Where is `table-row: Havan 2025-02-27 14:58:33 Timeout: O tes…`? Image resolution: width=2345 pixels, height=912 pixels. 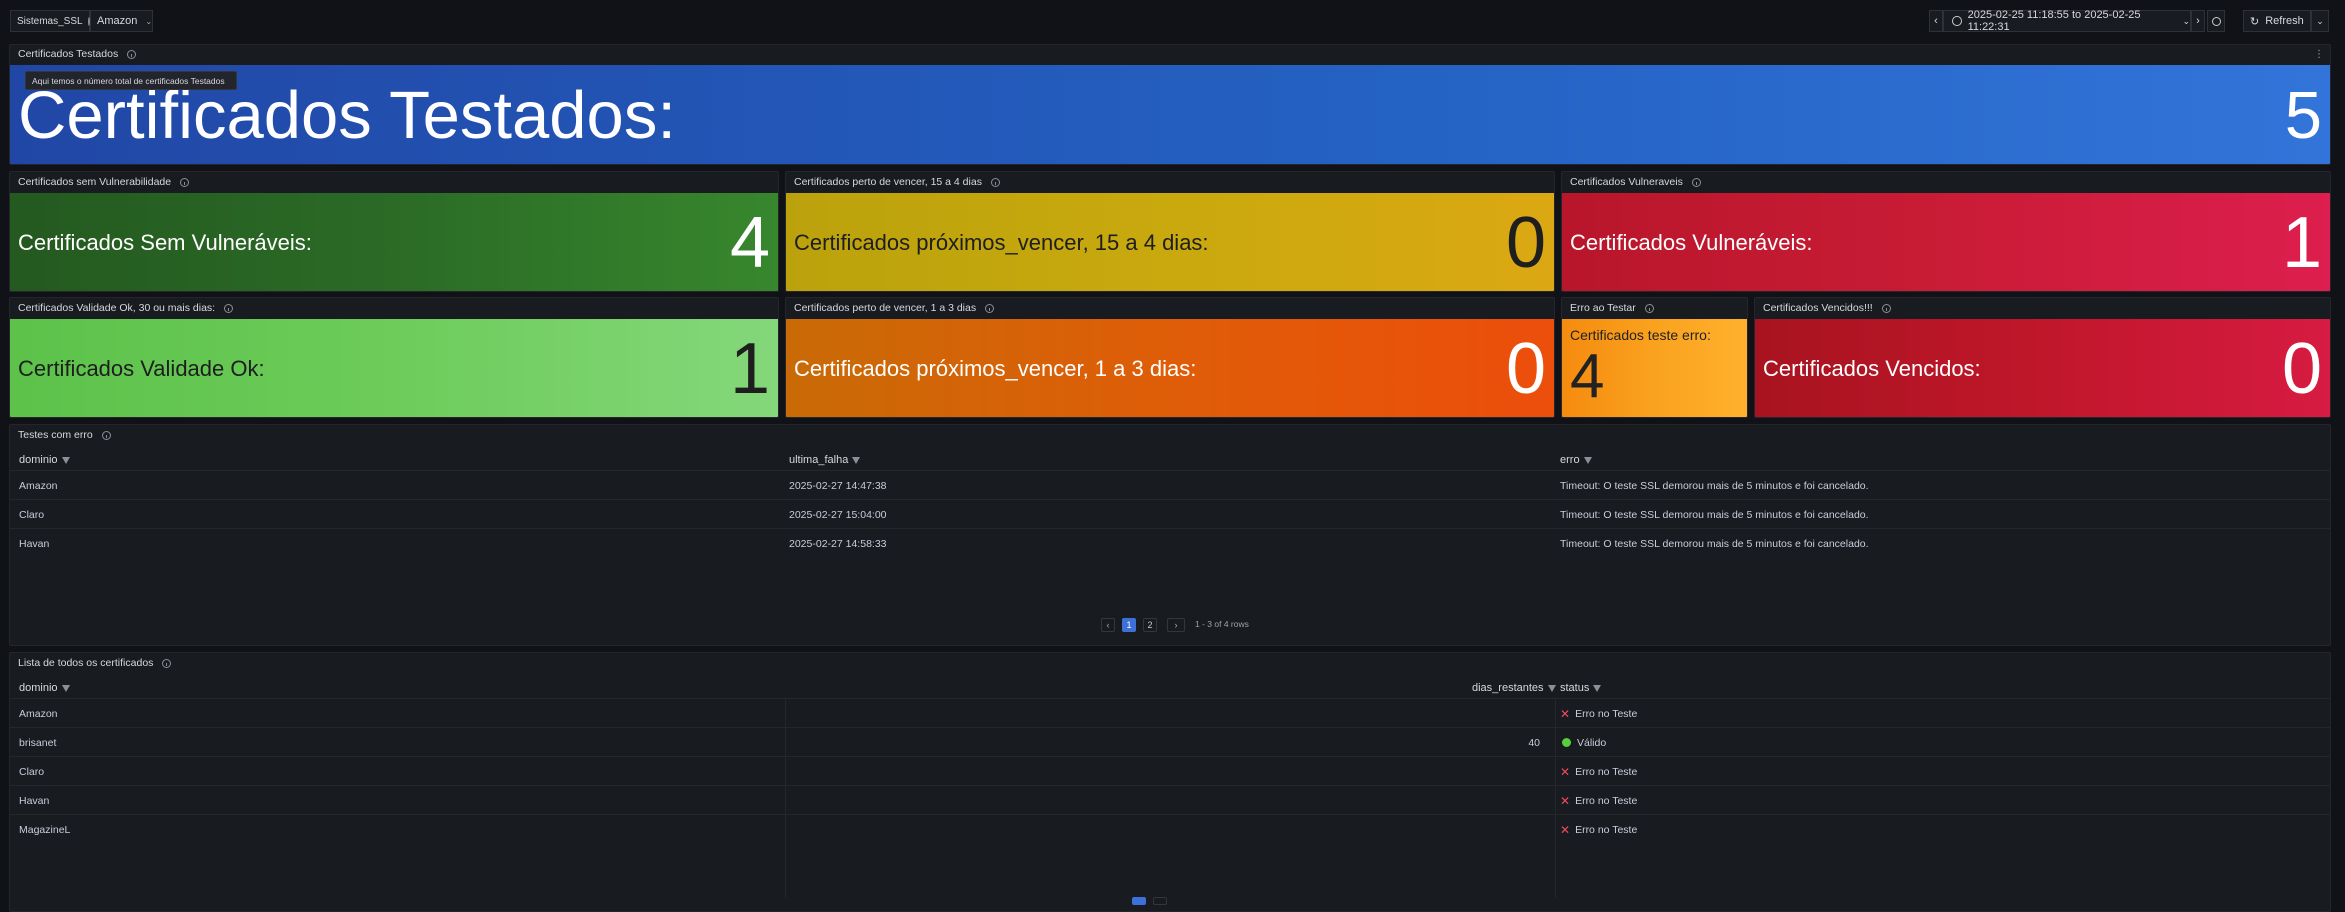 table-row: Havan 2025-02-27 14:58:33 Timeout: O tes… is located at coordinates (1170, 542).